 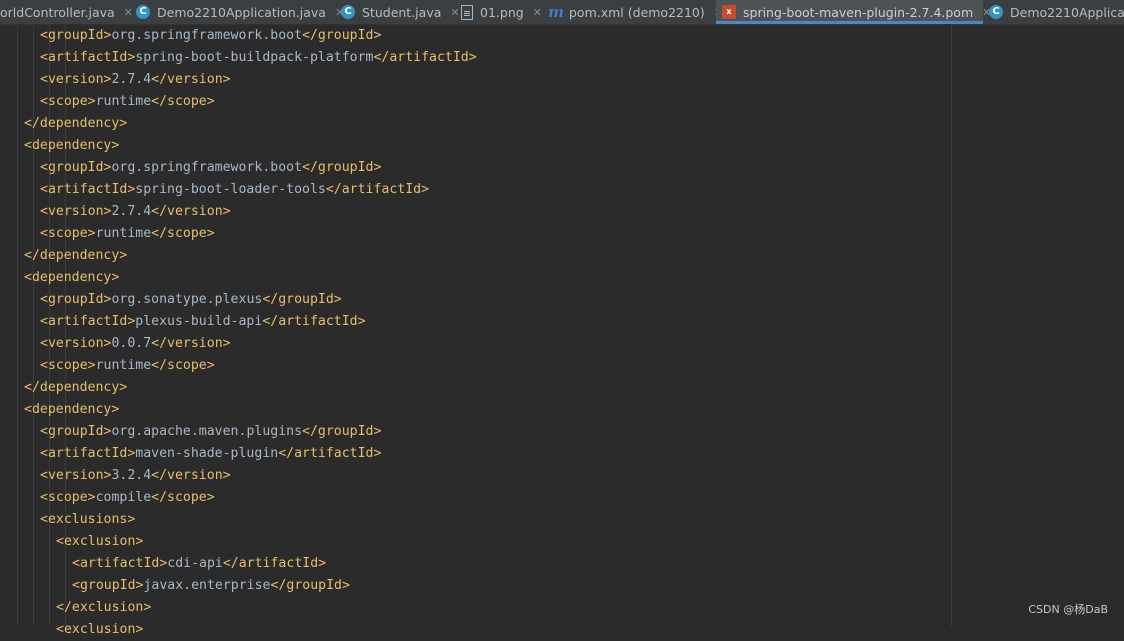 I want to click on xml-text-value: 3.2.4, so click(x=131, y=475).